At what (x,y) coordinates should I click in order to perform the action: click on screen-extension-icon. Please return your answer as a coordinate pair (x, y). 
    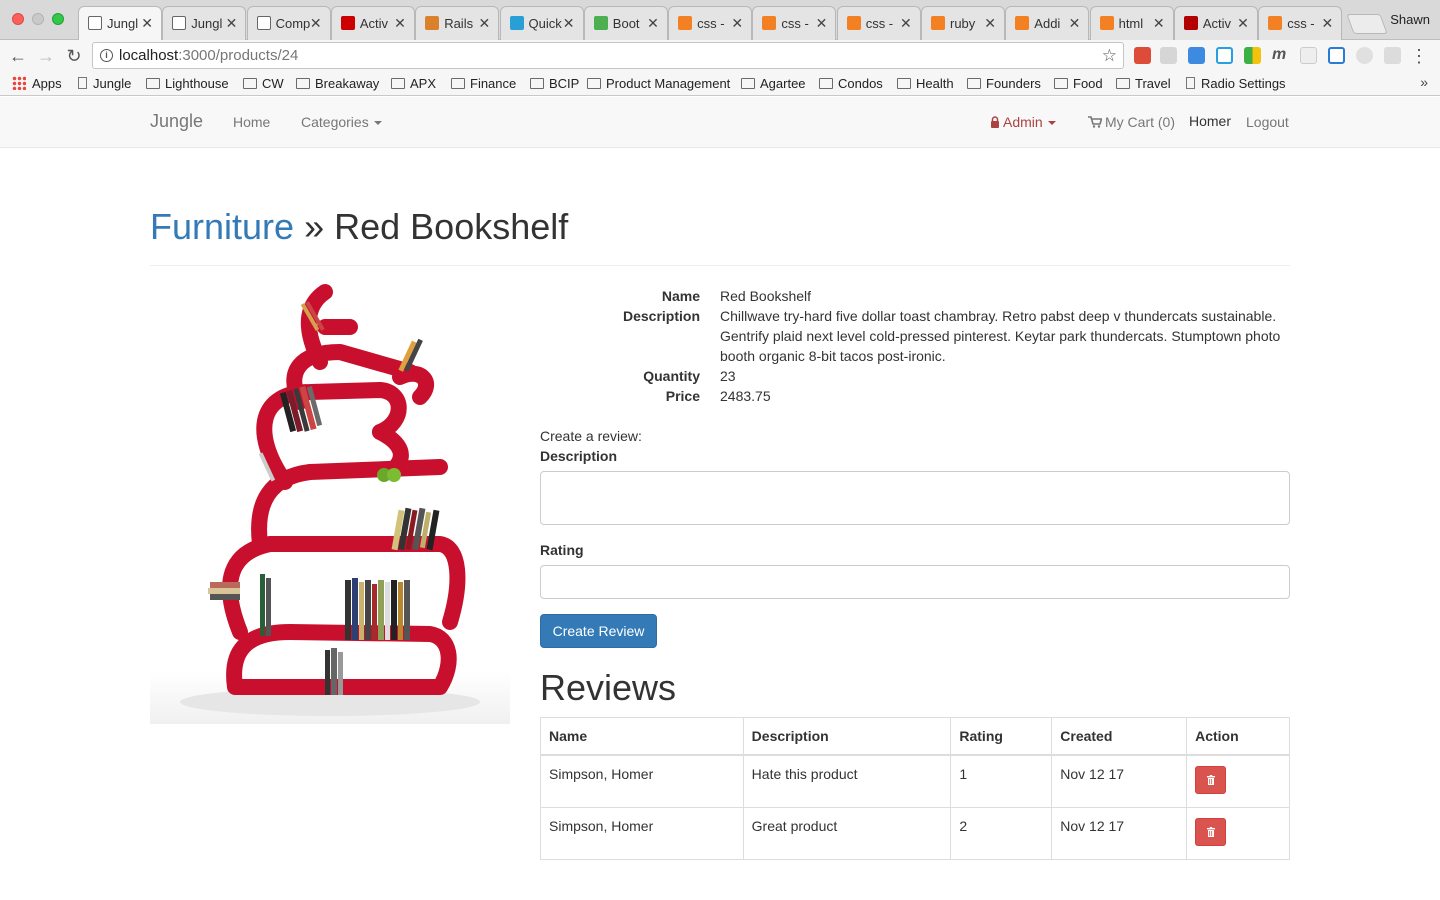
    Looking at the image, I should click on (1336, 55).